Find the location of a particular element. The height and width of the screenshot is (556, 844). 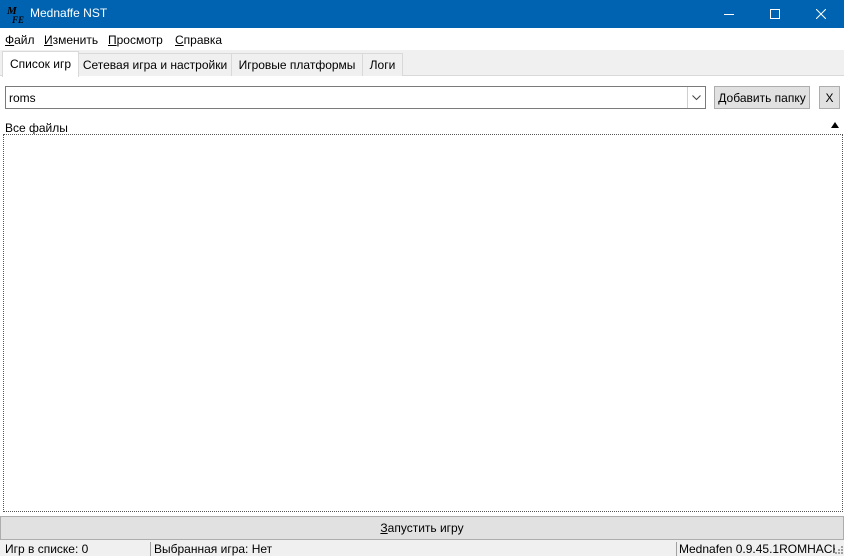

menu-bar: Файл Изменить Просмотр Справка is located at coordinates (422, 39).